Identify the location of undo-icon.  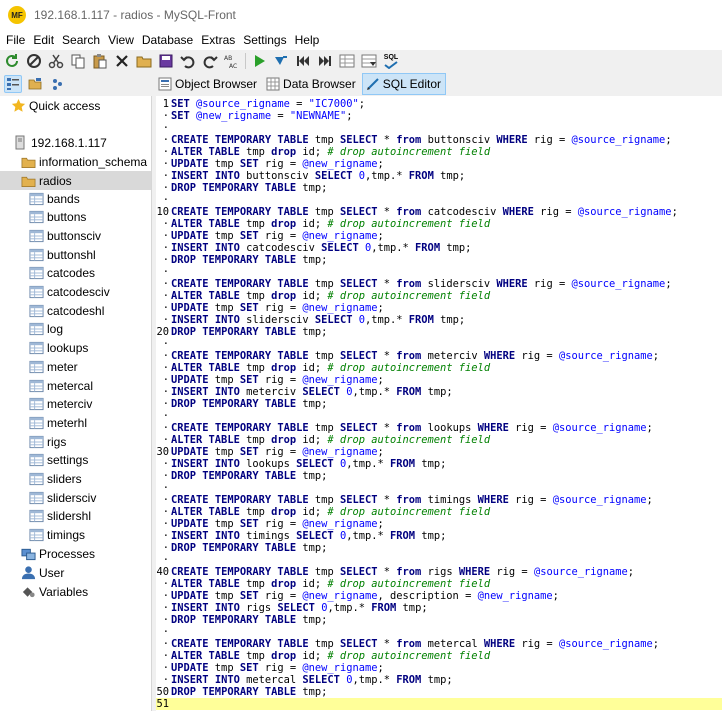
(188, 61).